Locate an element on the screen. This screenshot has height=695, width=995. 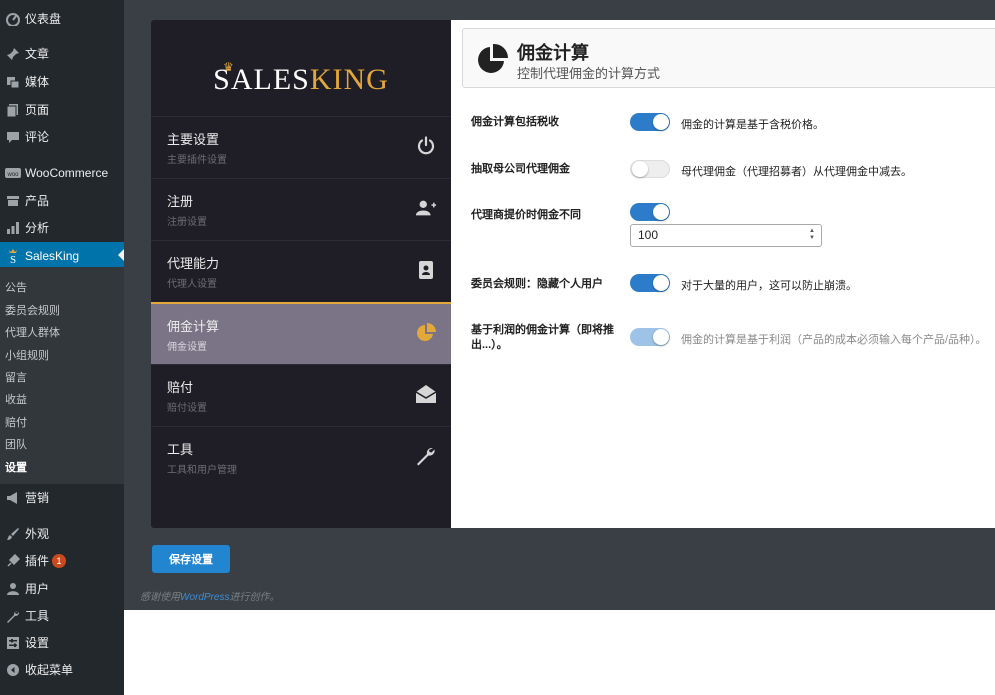
menu-item-marketing: 营销 is located at coordinates (62, 497).